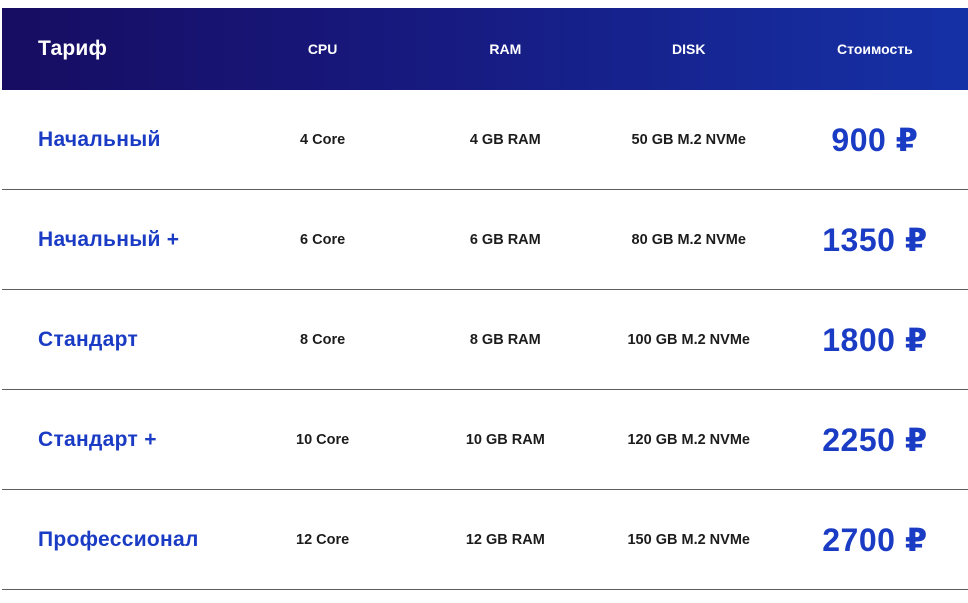  What do you see at coordinates (323, 239) in the screenshot?
I see `cpu-value: 6 Core` at bounding box center [323, 239].